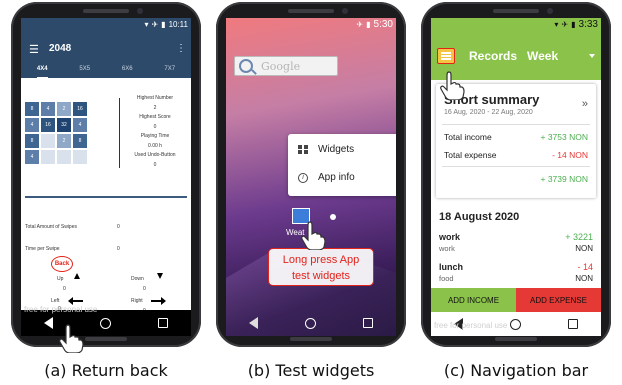  Describe the element at coordinates (155, 107) in the screenshot. I see `highest-number-value: 2` at that location.